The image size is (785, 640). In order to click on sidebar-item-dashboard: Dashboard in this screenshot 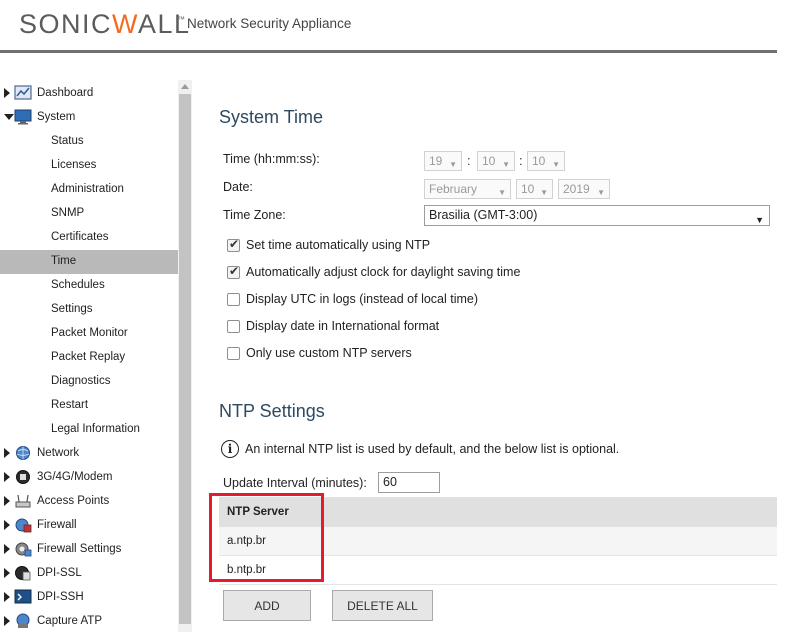, I will do `click(89, 93)`.